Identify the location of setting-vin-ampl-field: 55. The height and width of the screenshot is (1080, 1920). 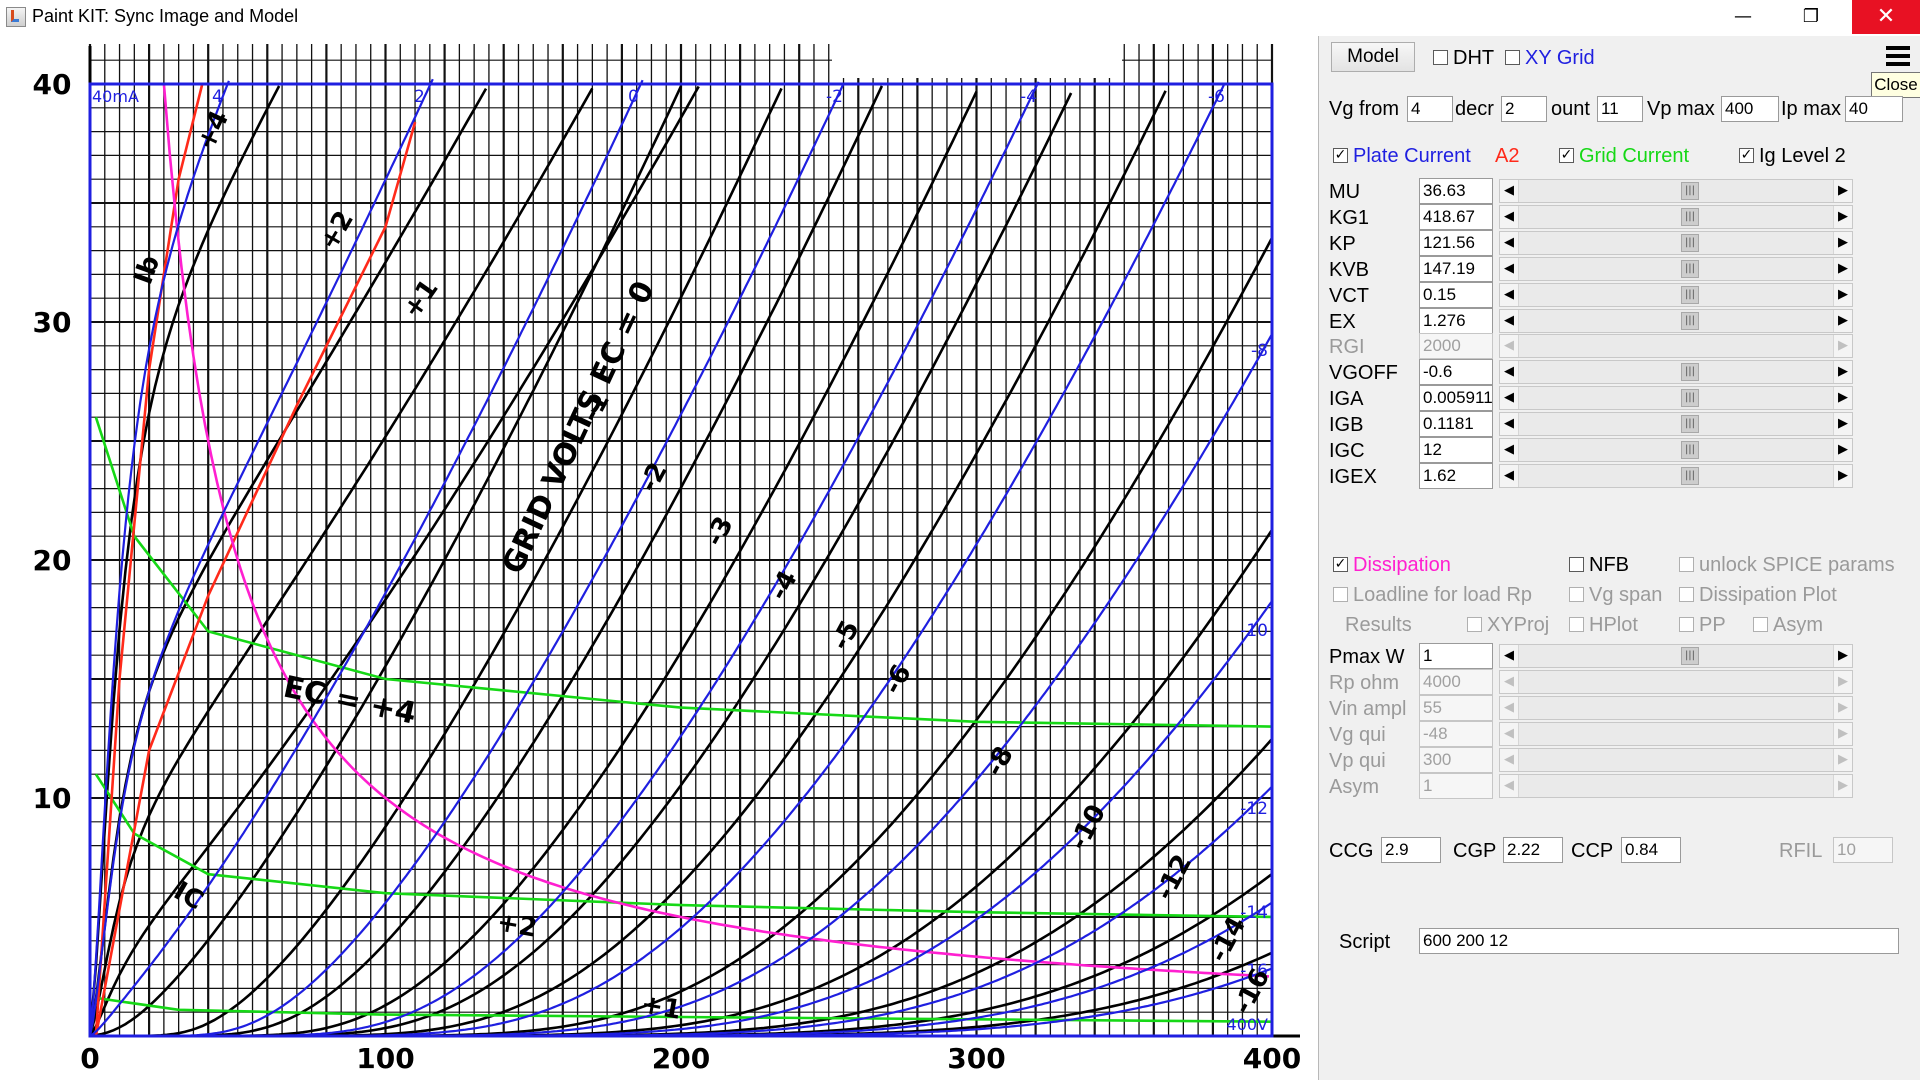
(1456, 707).